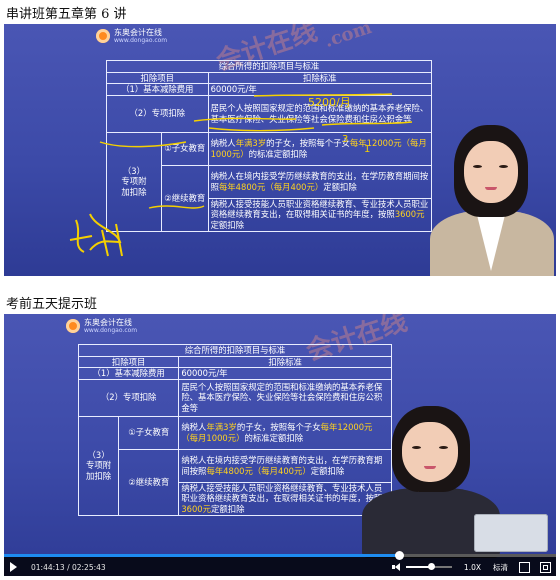 Image resolution: width=560 pixels, height=580 pixels. Describe the element at coordinates (491, 172) in the screenshot. I see `presenter-face` at that location.